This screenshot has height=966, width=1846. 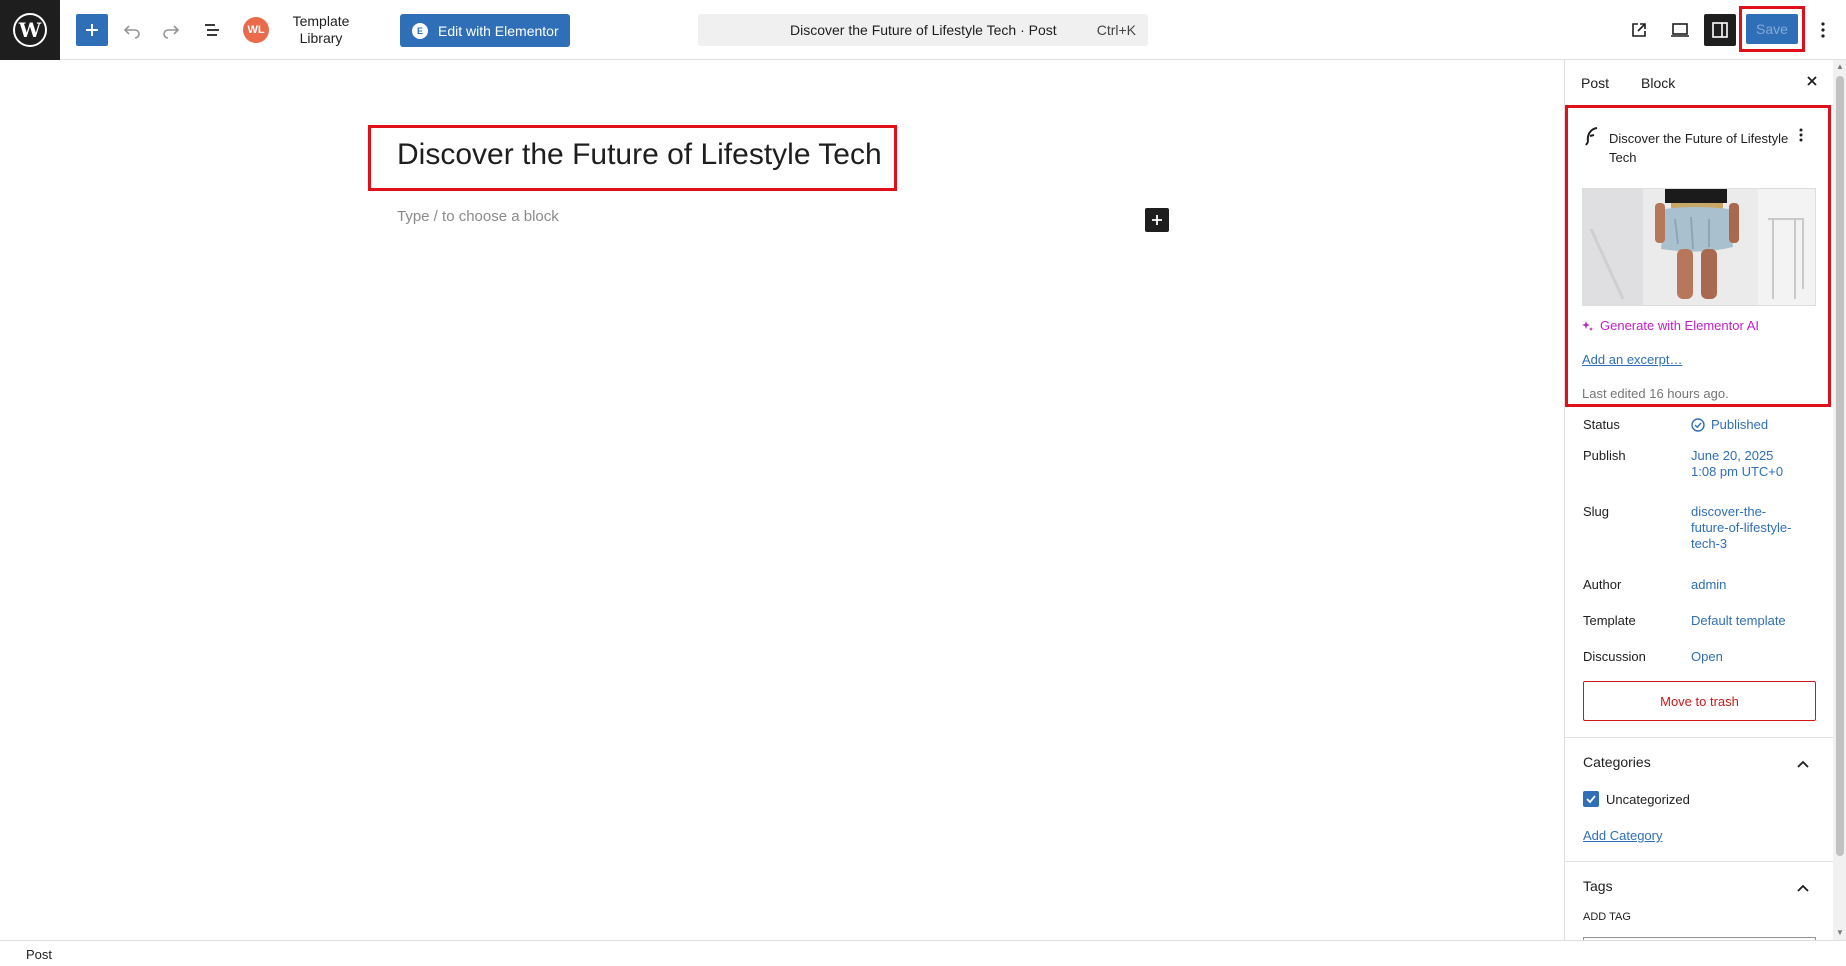 I want to click on template-label: Template, so click(x=1609, y=620).